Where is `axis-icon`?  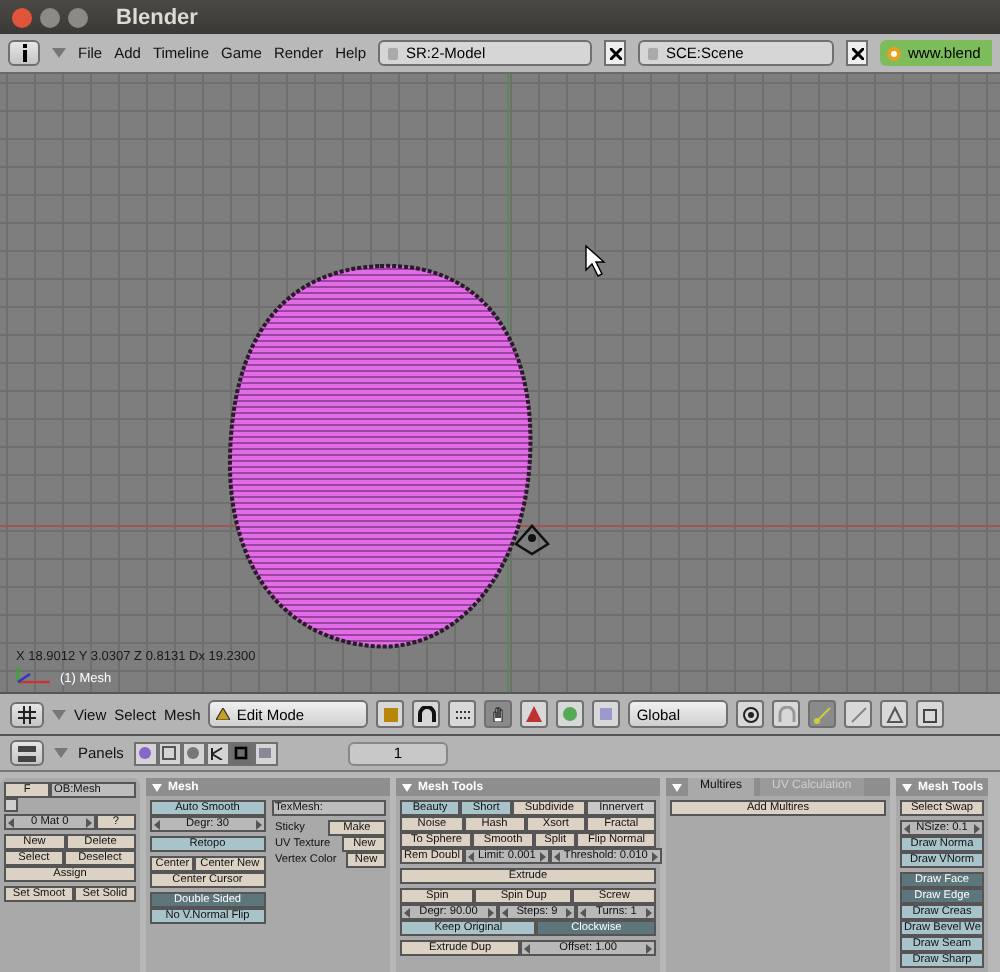
axis-icon is located at coordinates (34, 676).